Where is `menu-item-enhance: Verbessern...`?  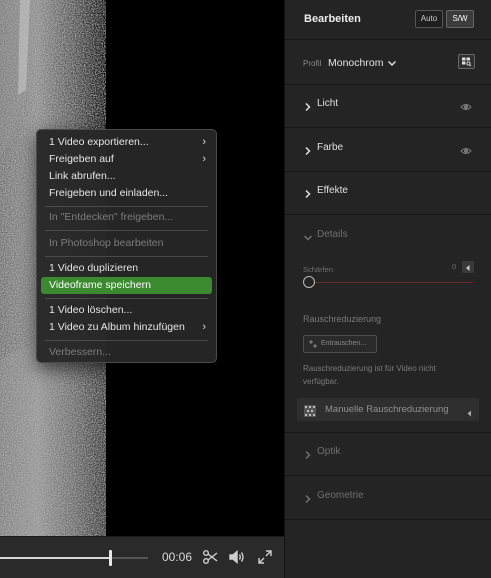 menu-item-enhance: Verbessern... is located at coordinates (126, 352).